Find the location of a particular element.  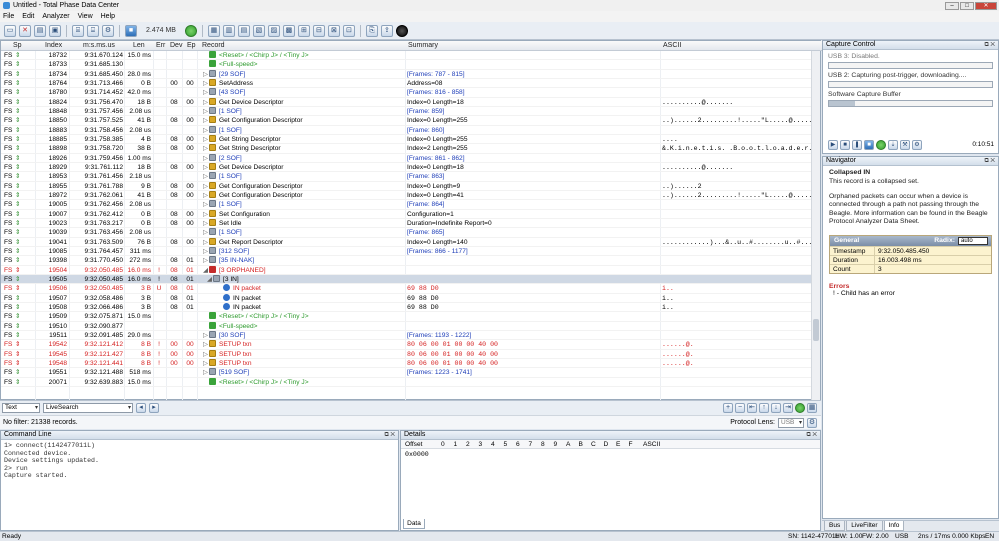

collapse-icon: − is located at coordinates (740, 408).